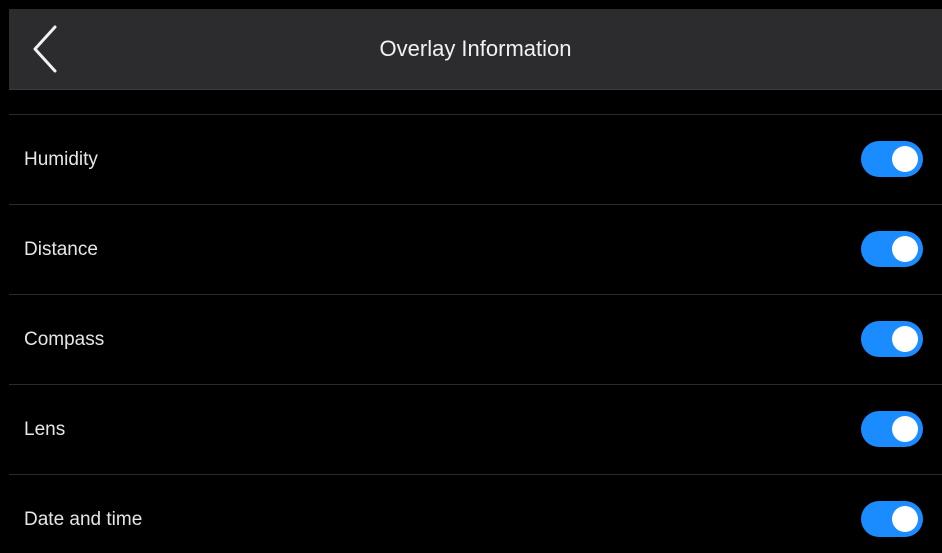  I want to click on setting-label-date-and-time: Date and time, so click(83, 519).